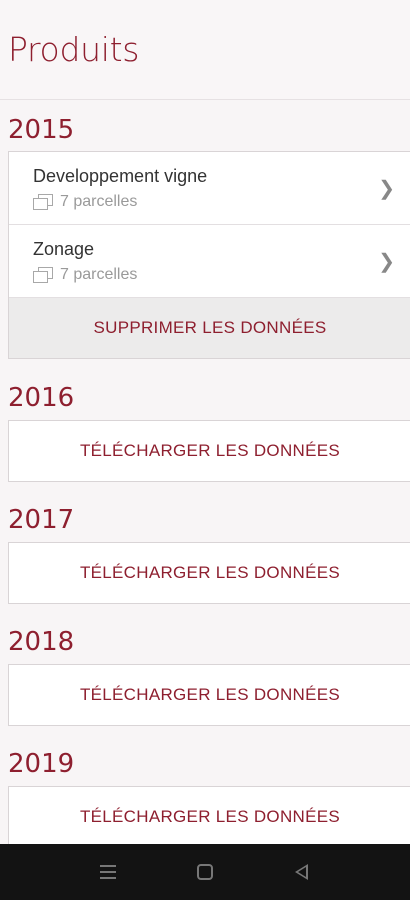 The height and width of the screenshot is (900, 410). I want to click on product-name: Developpement vigne, so click(120, 176).